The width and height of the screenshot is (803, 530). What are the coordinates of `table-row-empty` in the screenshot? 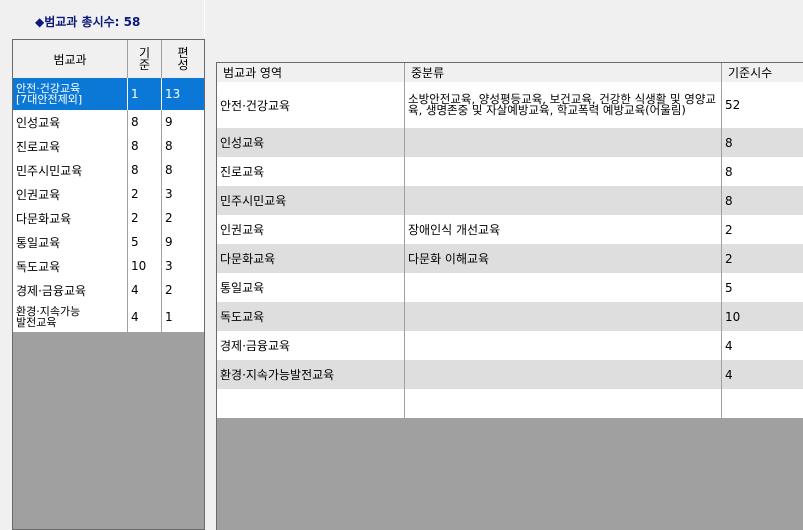 It's located at (510, 404).